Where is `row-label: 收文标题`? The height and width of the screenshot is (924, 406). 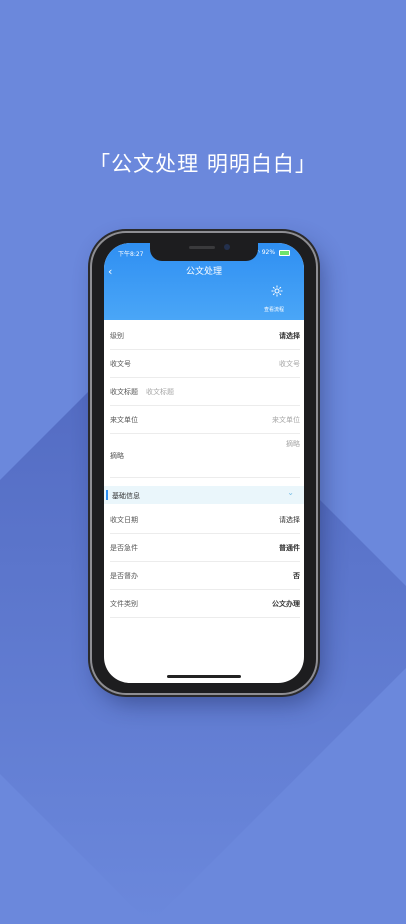
row-label: 收文标题 is located at coordinates (124, 392).